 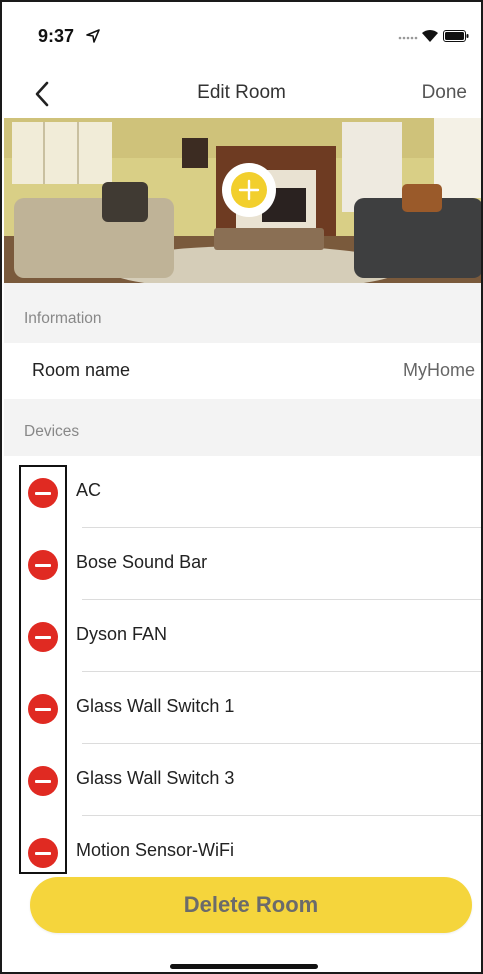 What do you see at coordinates (242, 427) in the screenshot?
I see `devices-section-header: Devices` at bounding box center [242, 427].